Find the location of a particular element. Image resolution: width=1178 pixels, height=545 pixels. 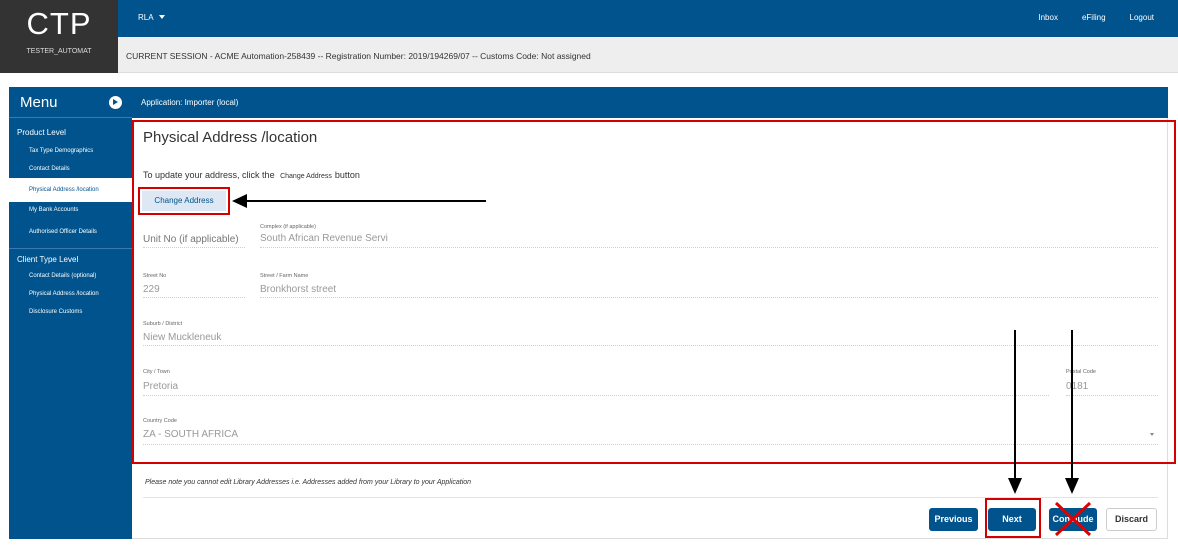

top-bar: RLA Inbox eFiling Logout is located at coordinates (648, 18).